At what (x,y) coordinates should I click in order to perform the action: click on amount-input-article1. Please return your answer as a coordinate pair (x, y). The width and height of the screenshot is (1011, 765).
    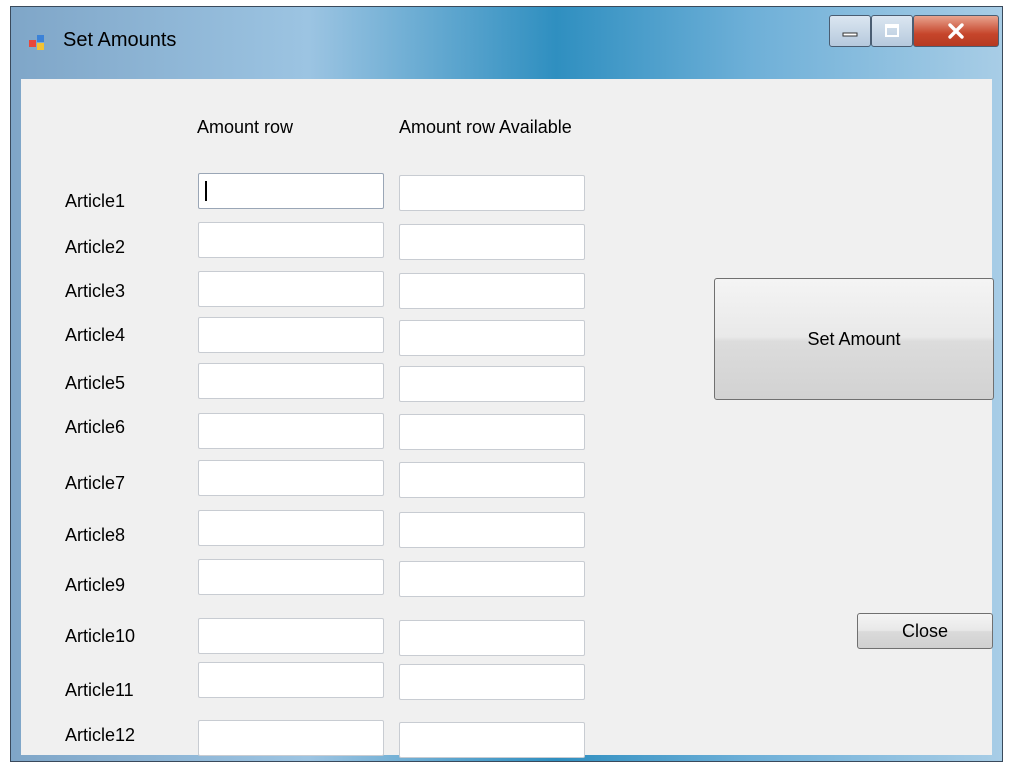
    Looking at the image, I should click on (291, 191).